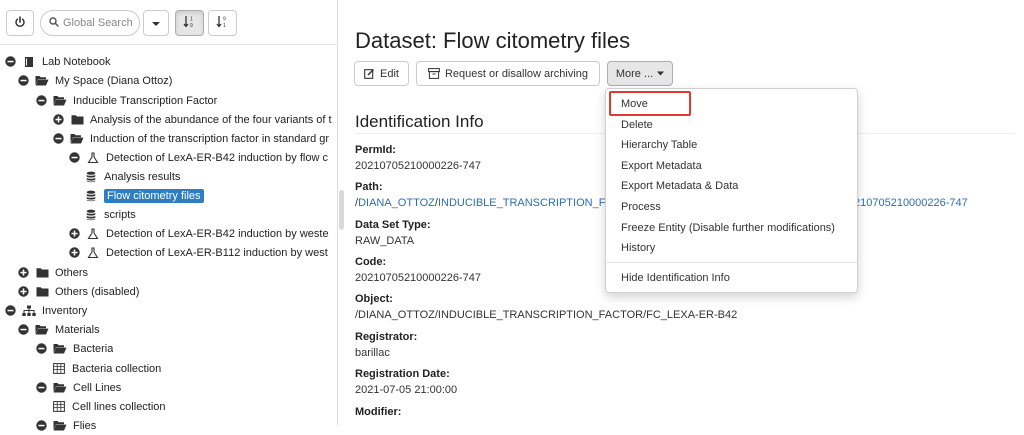 The width and height of the screenshot is (1024, 435). What do you see at coordinates (119, 407) in the screenshot?
I see `tree-node-label: Cell lines collection` at bounding box center [119, 407].